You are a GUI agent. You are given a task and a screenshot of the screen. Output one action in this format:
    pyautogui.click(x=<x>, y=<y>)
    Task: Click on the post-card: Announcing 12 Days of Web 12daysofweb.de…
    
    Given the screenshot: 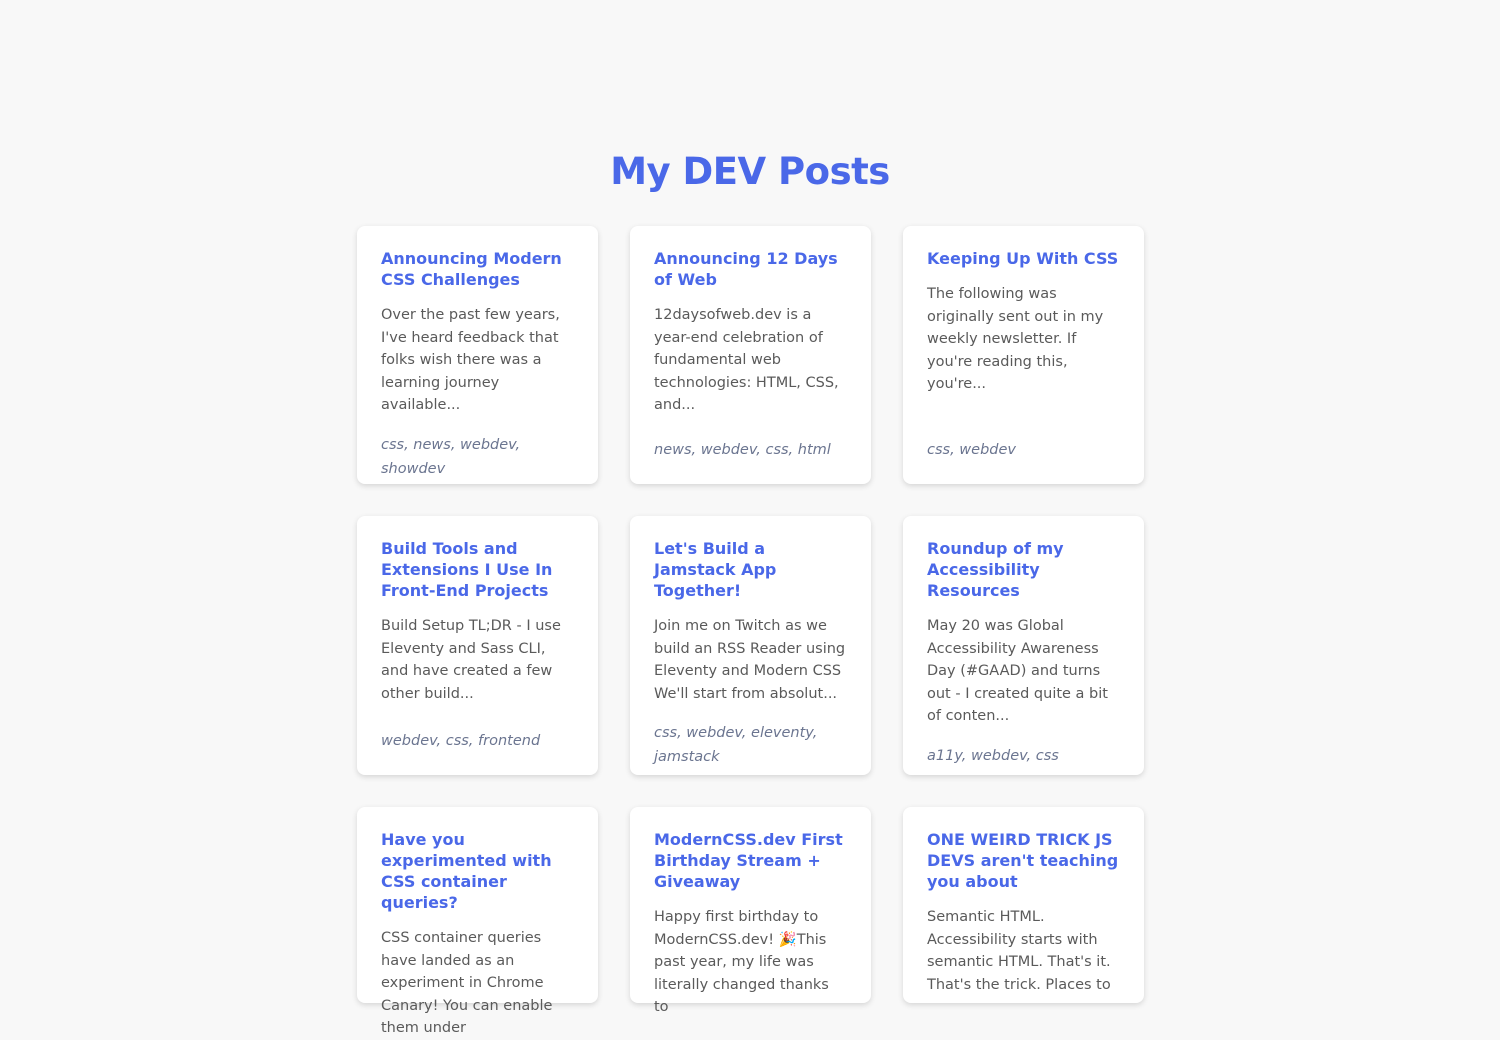 What is the action you would take?
    pyautogui.click(x=750, y=355)
    